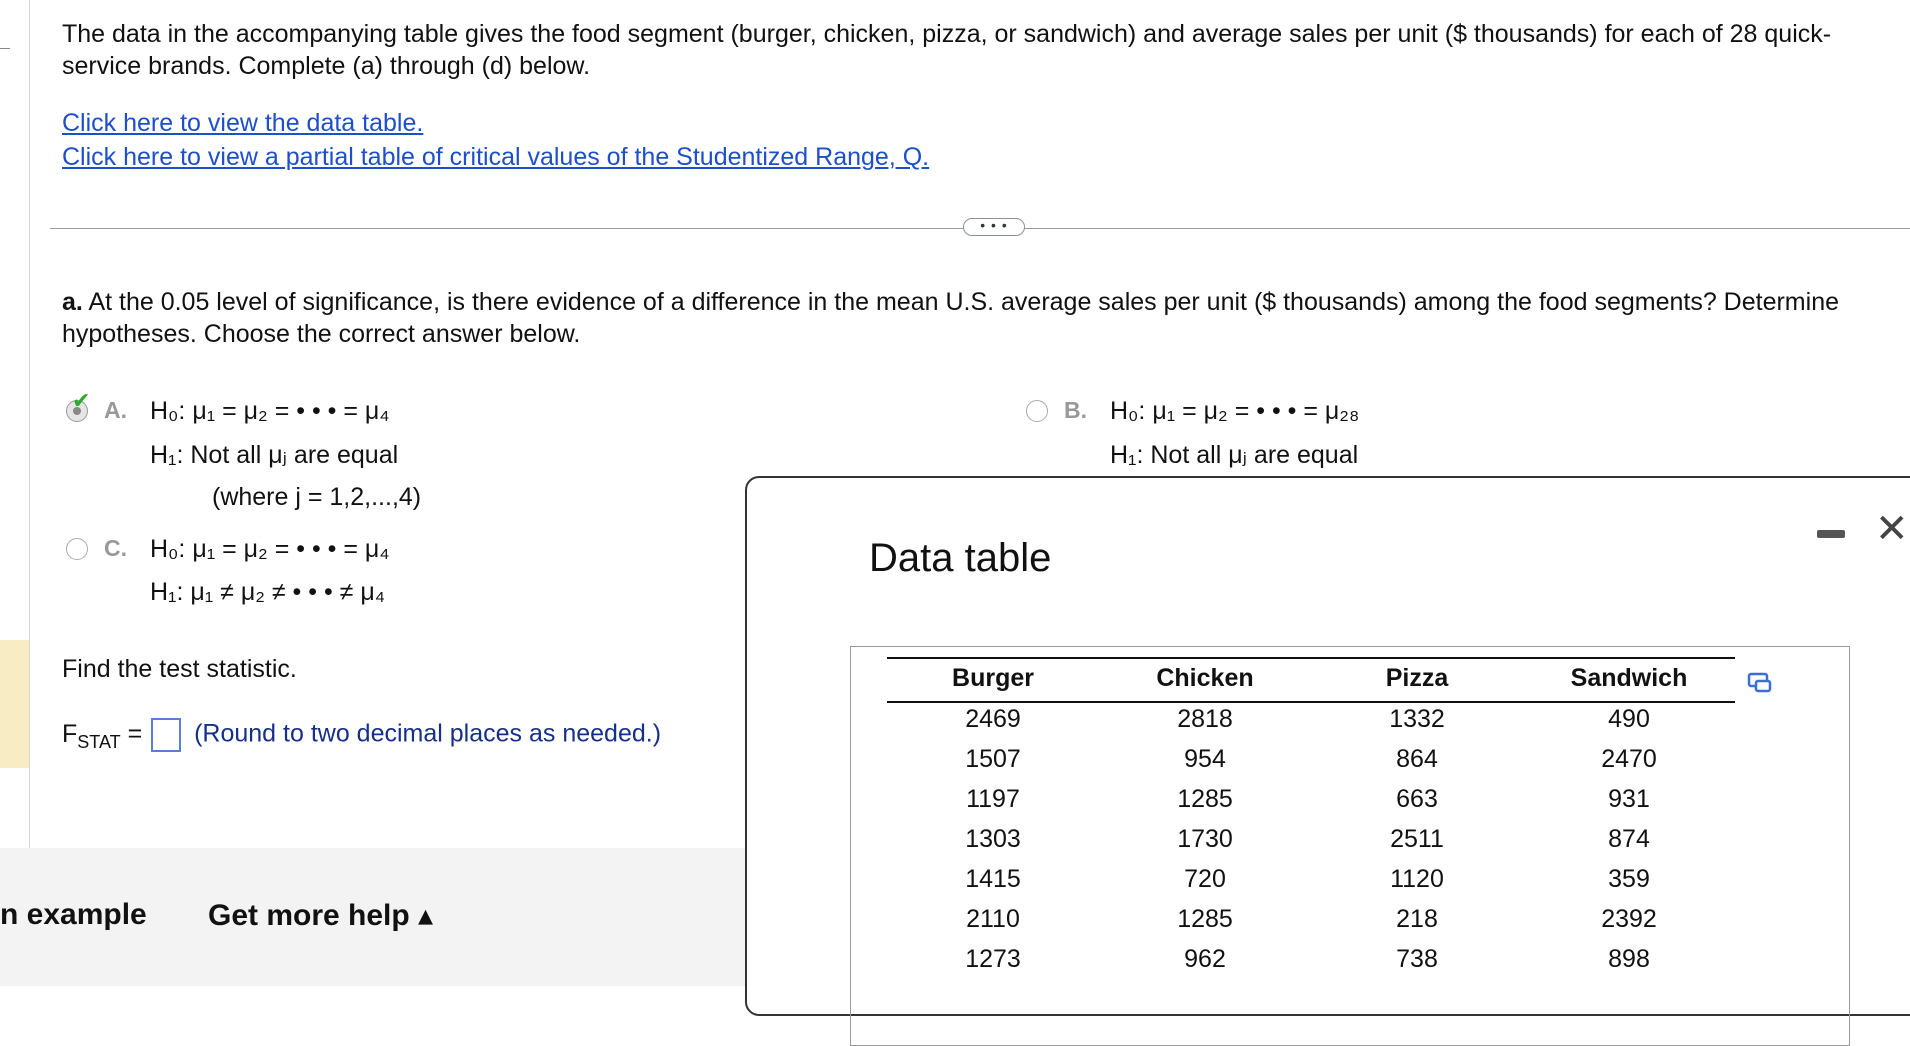 Image resolution: width=1910 pixels, height=1046 pixels. What do you see at coordinates (1311, 925) in the screenshot?
I see `table-row: 2110 1285 218 2392` at bounding box center [1311, 925].